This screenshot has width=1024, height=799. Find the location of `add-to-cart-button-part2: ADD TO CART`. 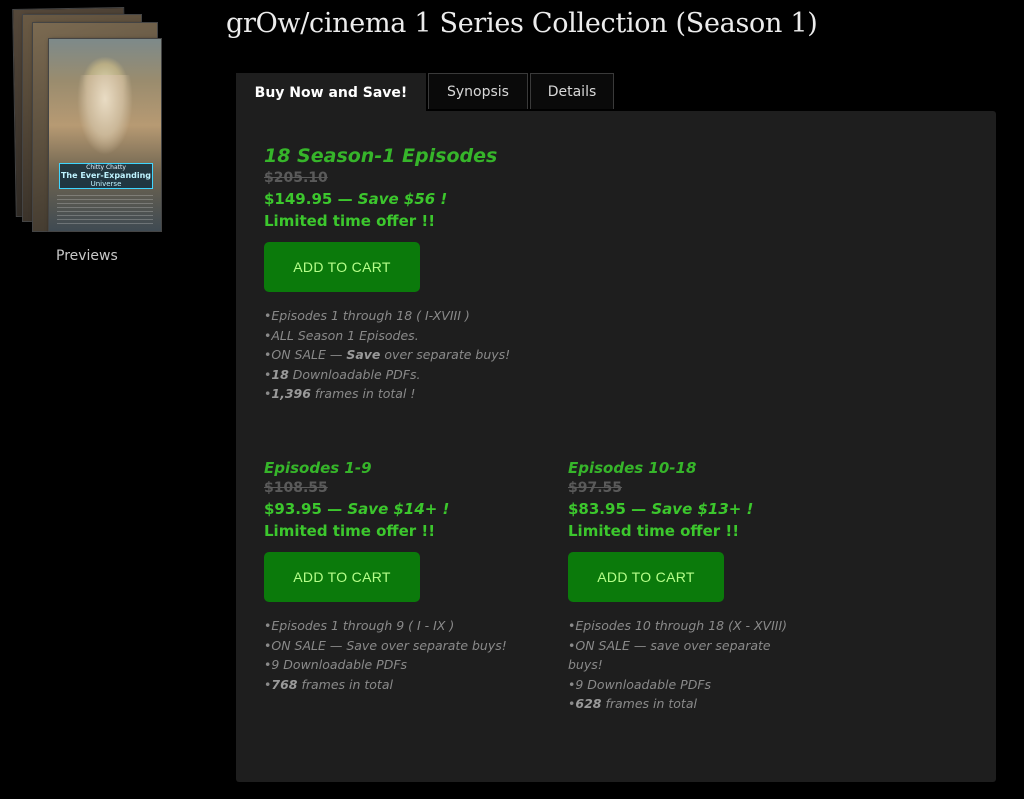

add-to-cart-button-part2: ADD TO CART is located at coordinates (646, 577).